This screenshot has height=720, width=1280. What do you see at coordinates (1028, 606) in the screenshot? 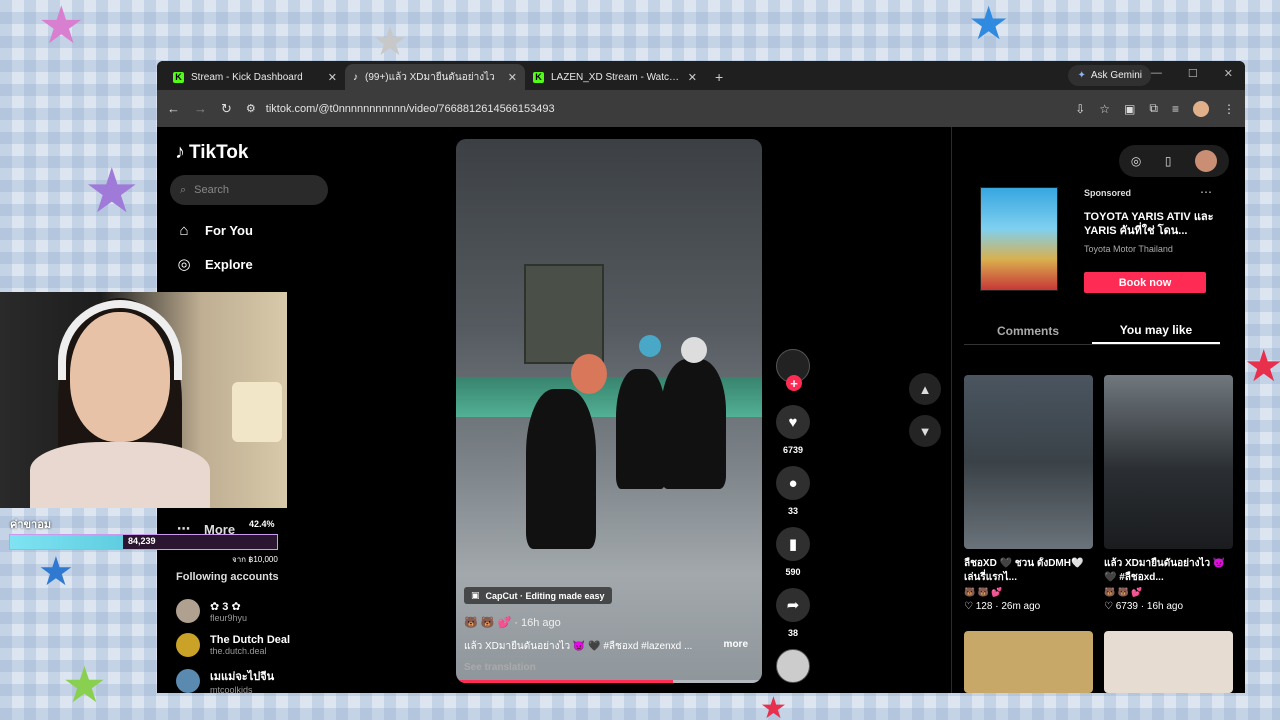
I see `rec-stats: ♡ 128 · 26m ago` at bounding box center [1028, 606].